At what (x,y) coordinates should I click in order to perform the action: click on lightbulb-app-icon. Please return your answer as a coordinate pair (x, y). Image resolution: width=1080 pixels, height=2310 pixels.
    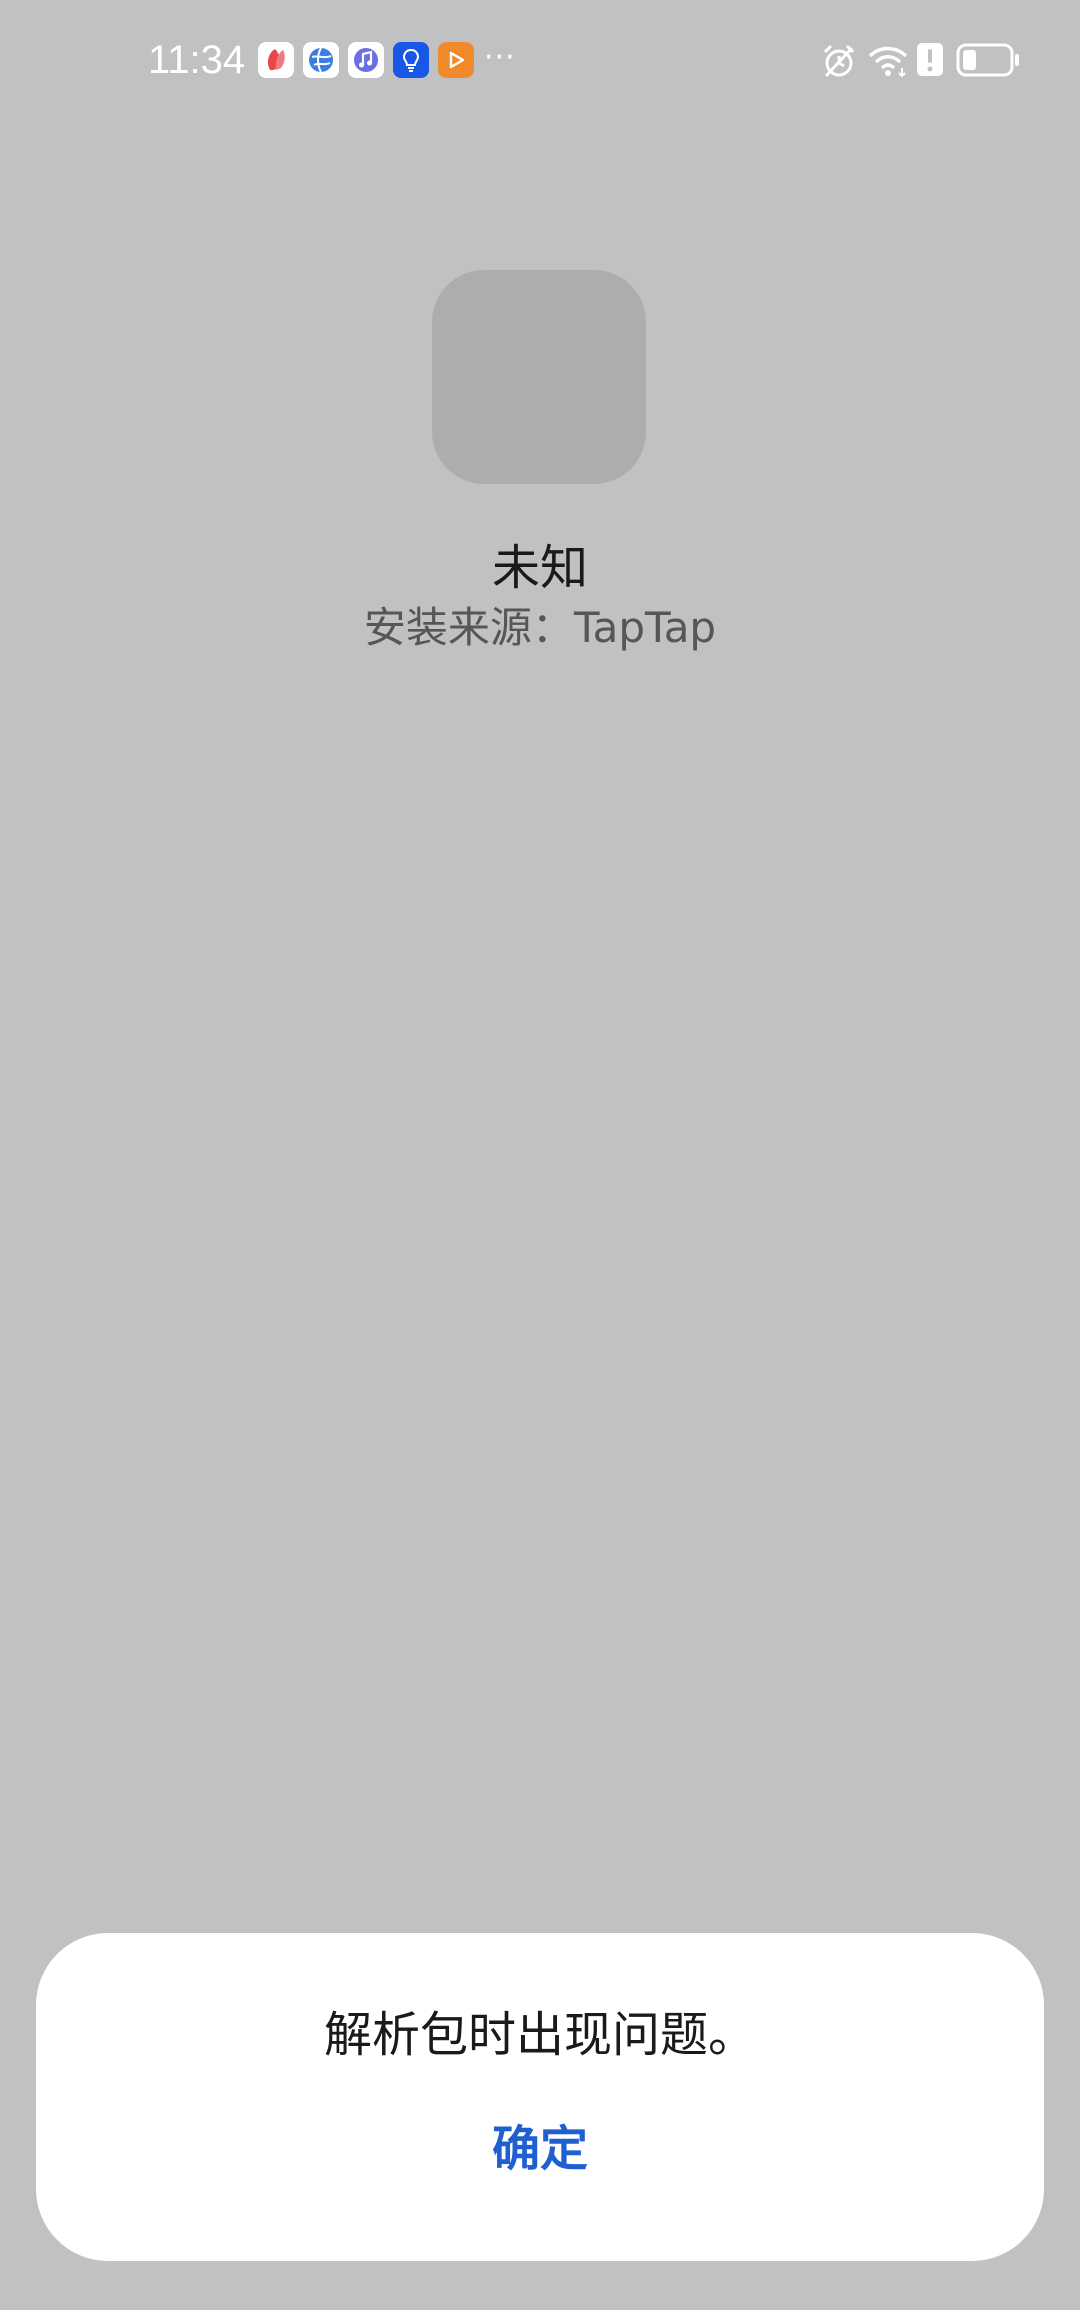
    Looking at the image, I should click on (411, 60).